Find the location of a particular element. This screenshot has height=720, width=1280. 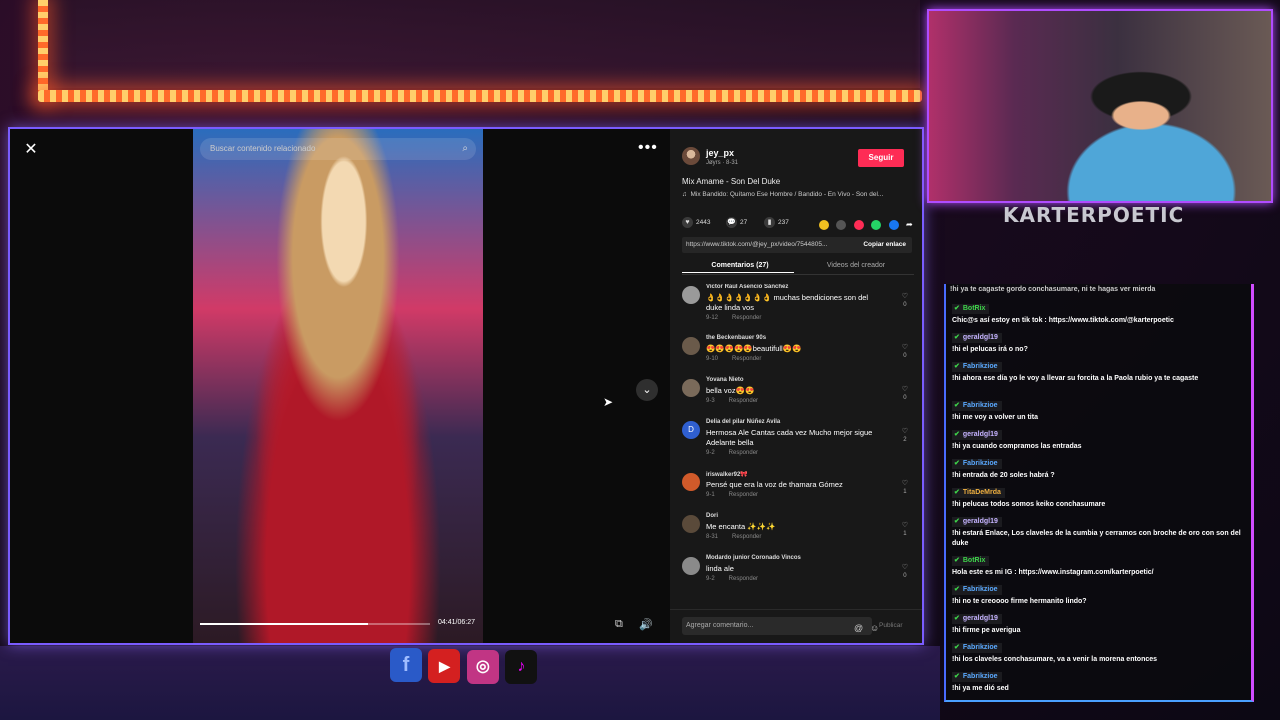

embed-icon is located at coordinates (841, 224).